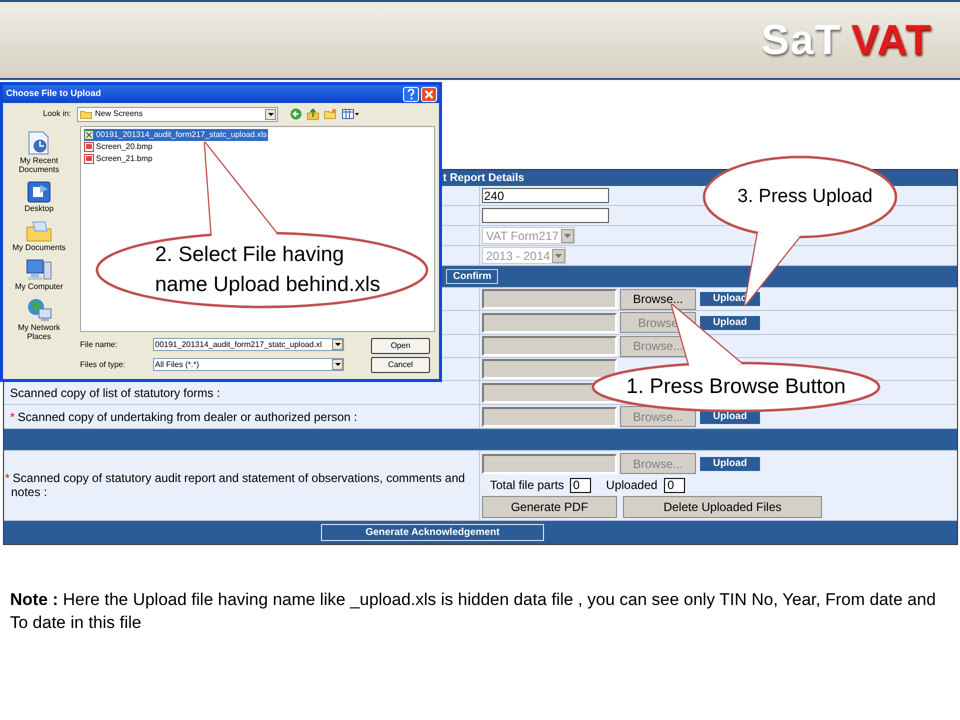 The width and height of the screenshot is (960, 720). What do you see at coordinates (801, 40) in the screenshot?
I see `logo-text: SaT` at bounding box center [801, 40].